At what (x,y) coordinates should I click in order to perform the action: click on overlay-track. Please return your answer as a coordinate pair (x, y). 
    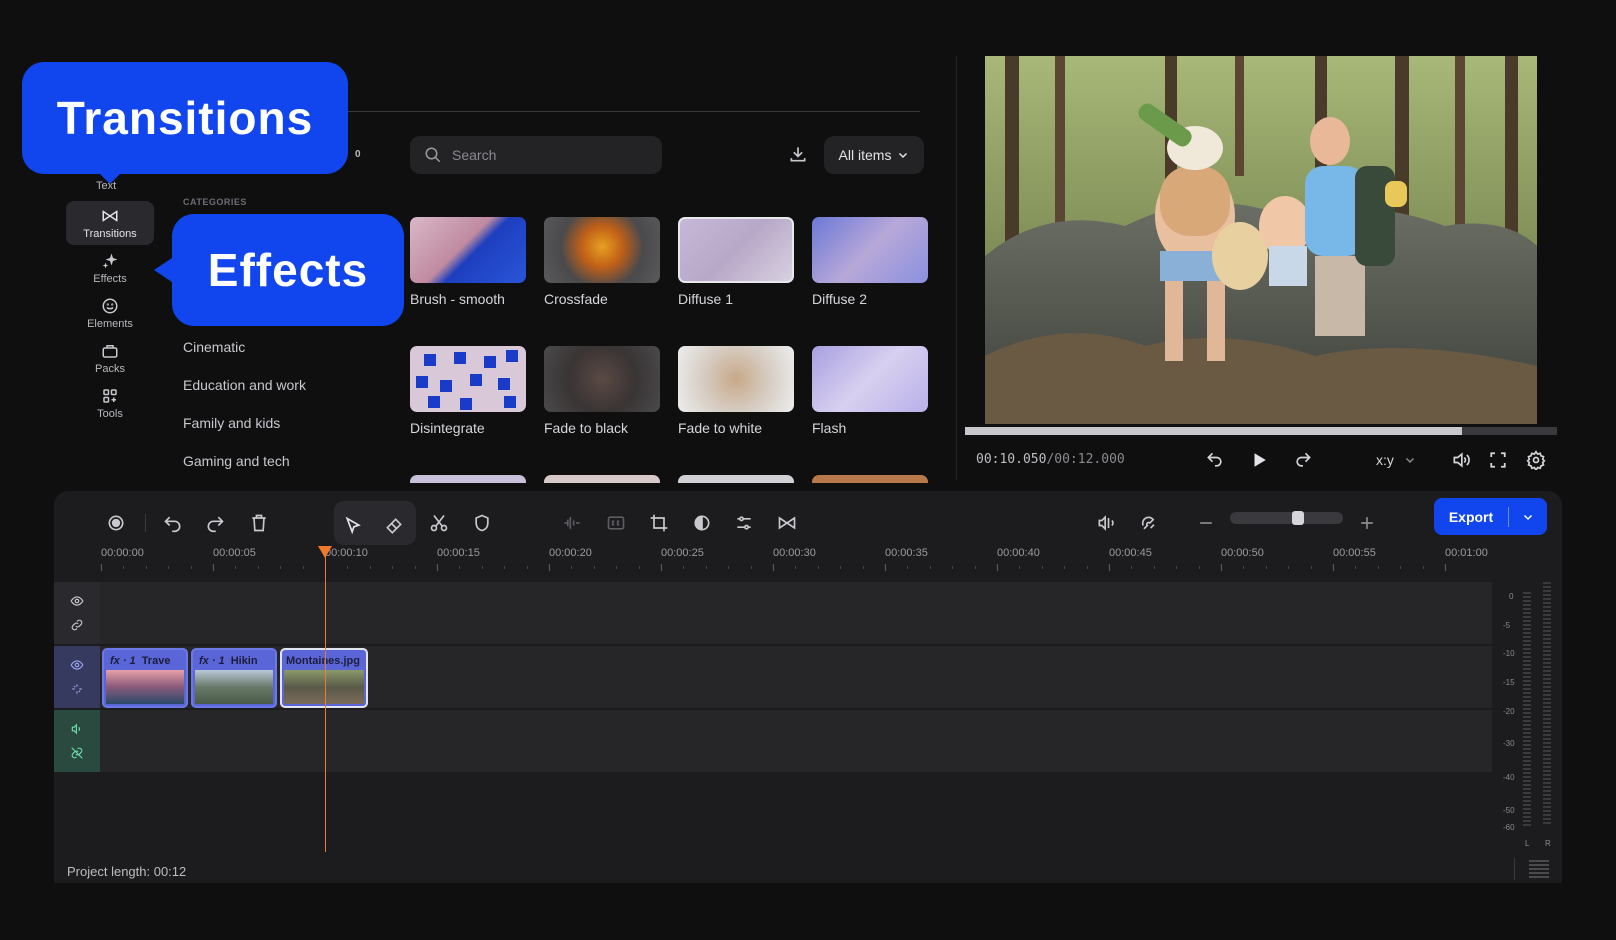
    Looking at the image, I should click on (796, 613).